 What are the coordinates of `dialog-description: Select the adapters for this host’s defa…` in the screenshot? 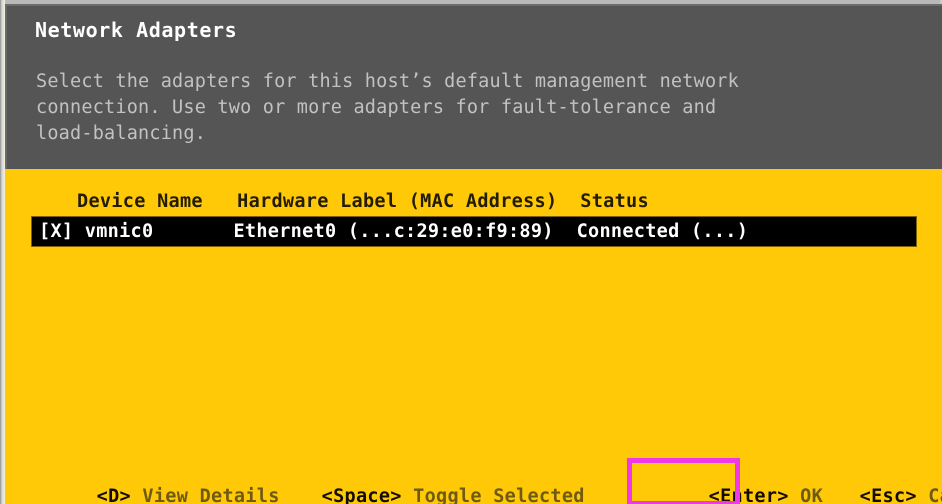 It's located at (387, 107).